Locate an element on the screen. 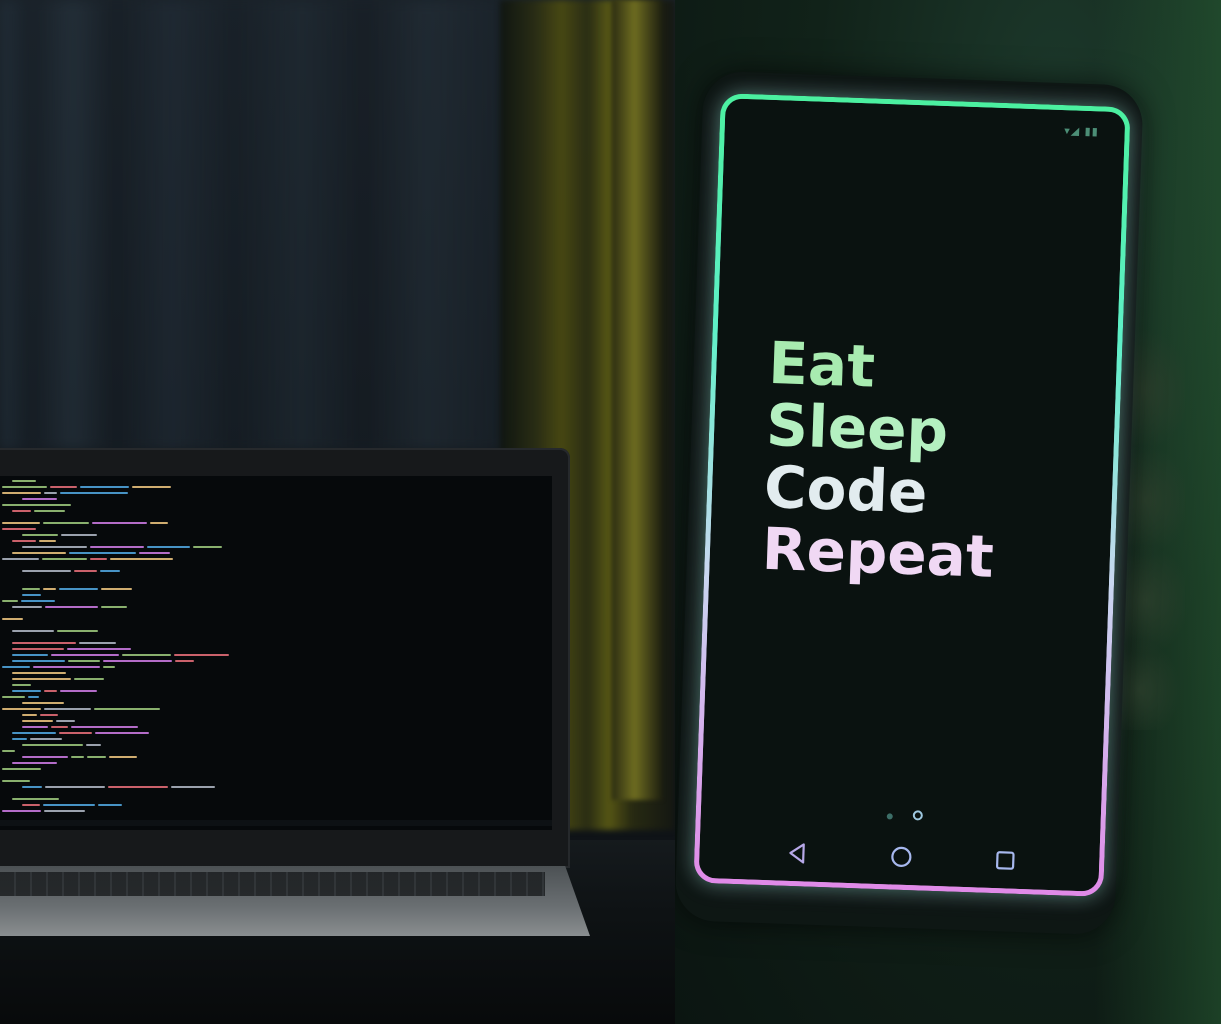  editor-status-bar is located at coordinates (276, 823).